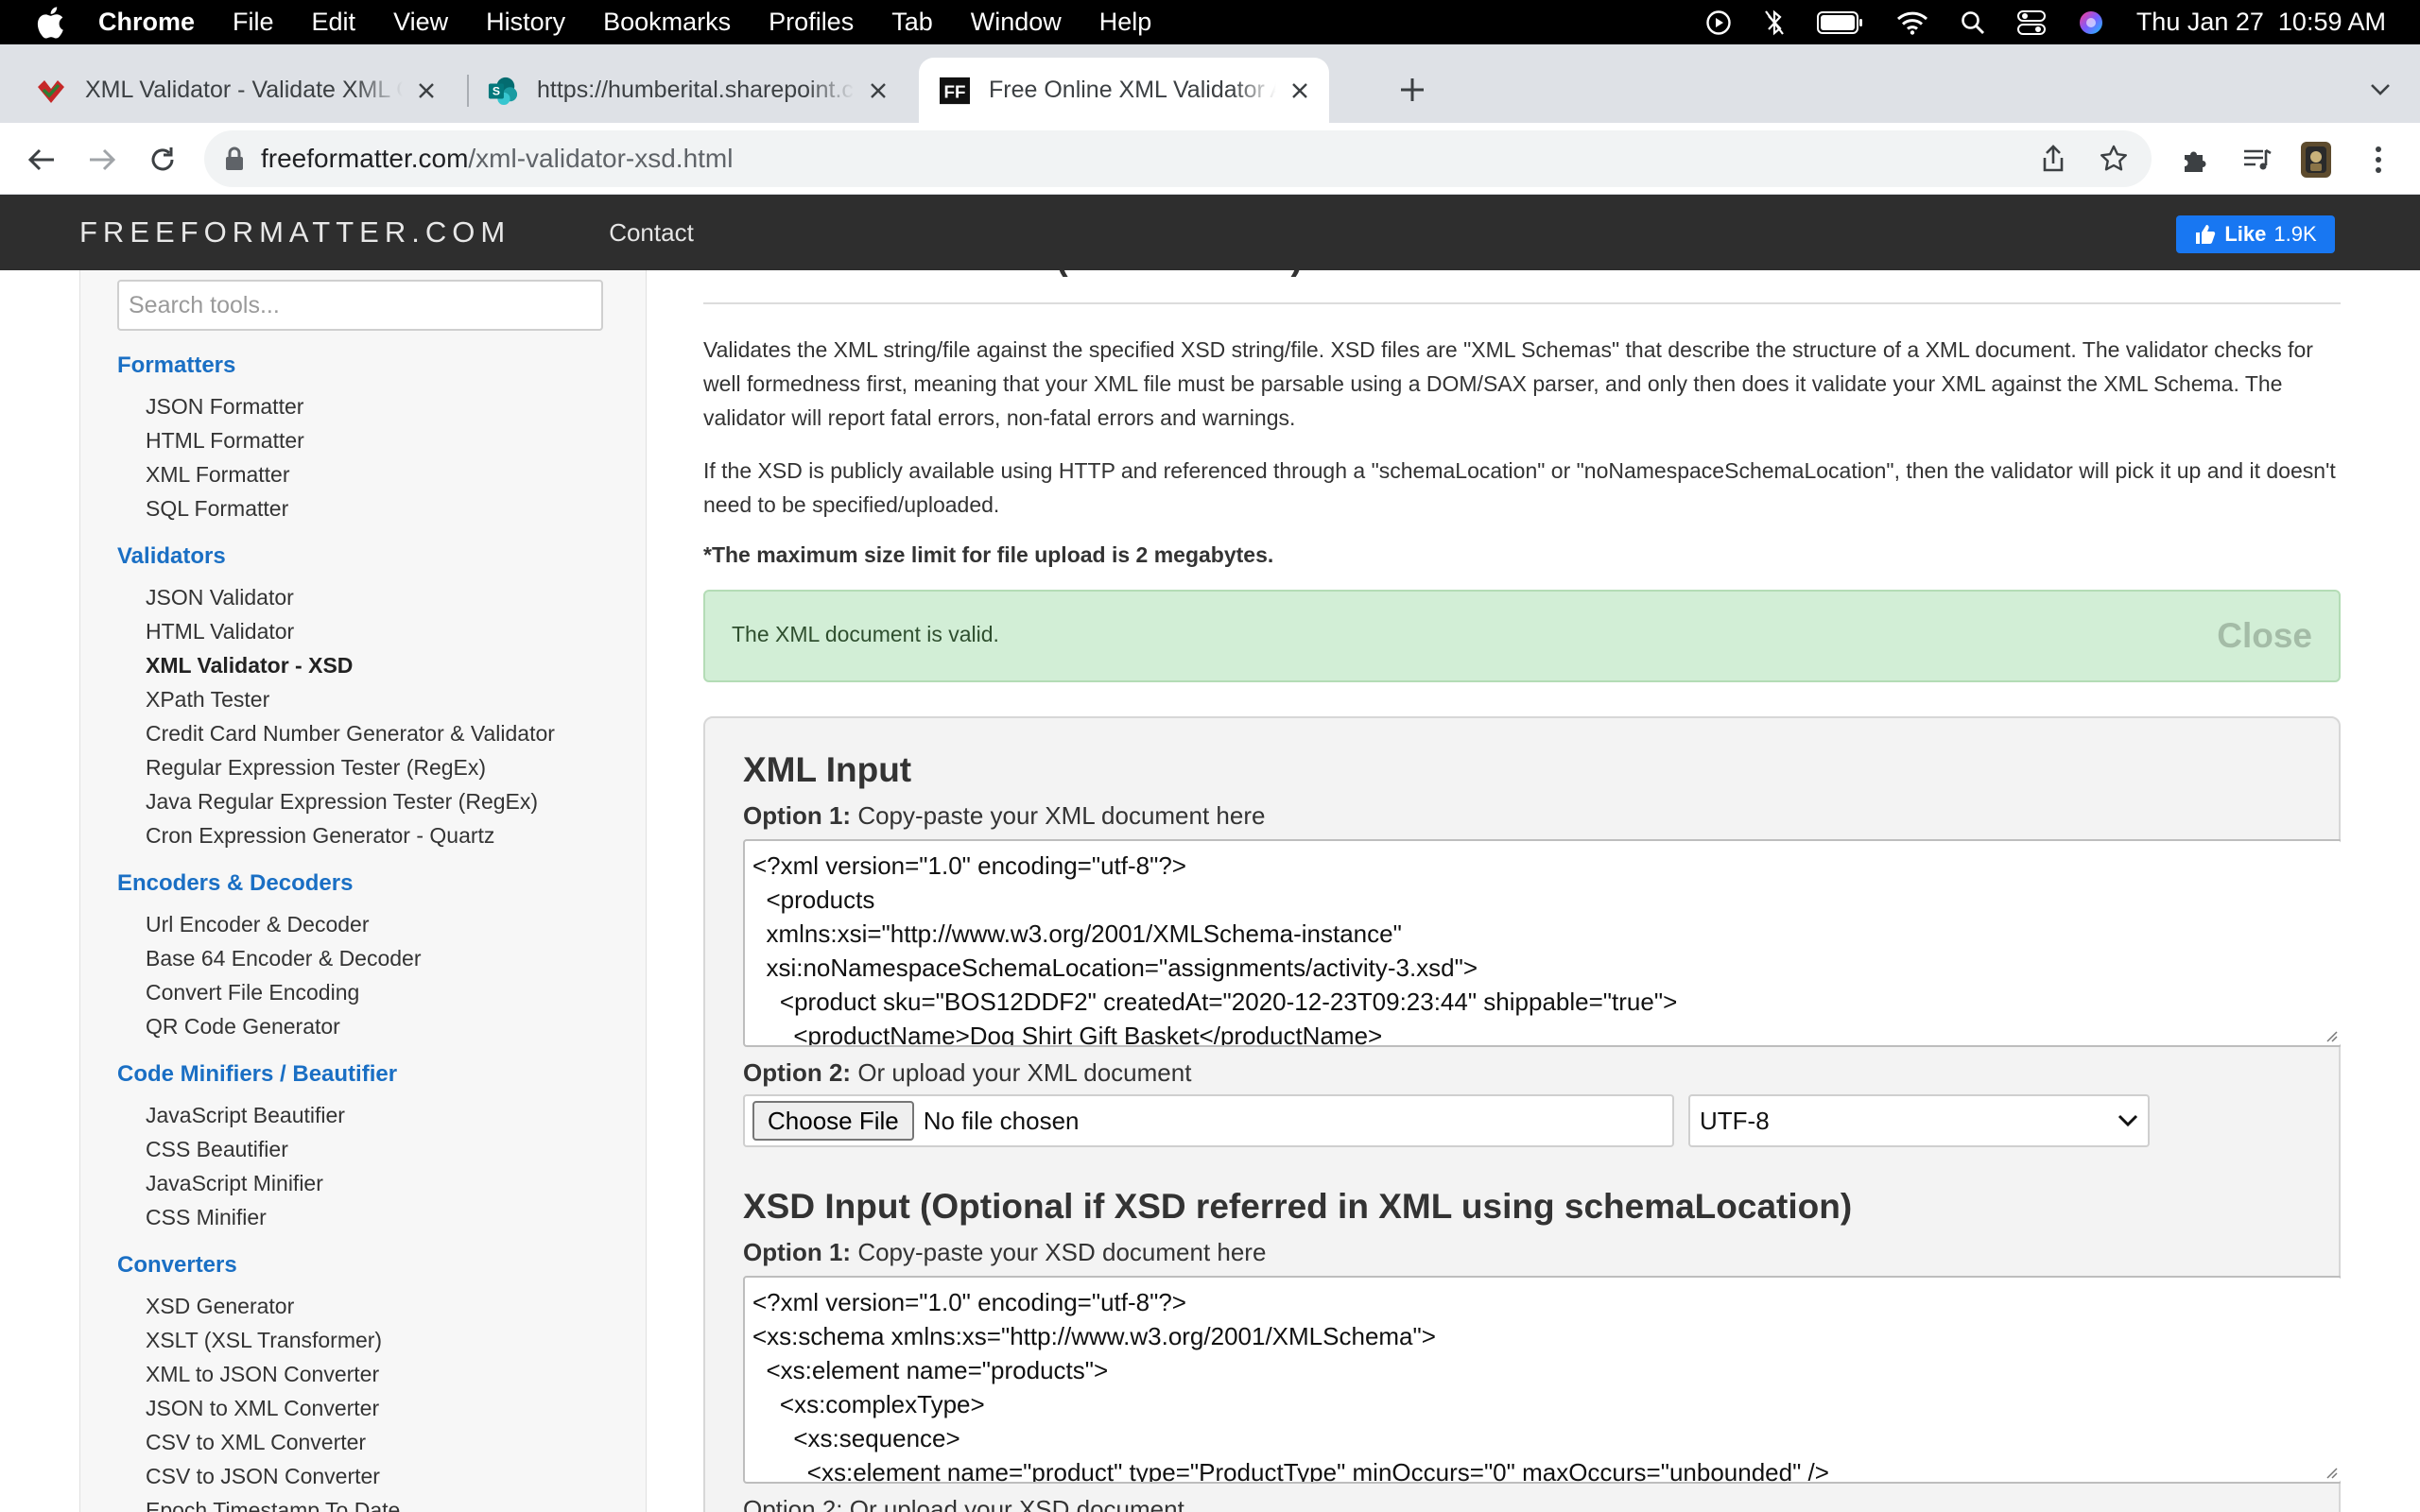  What do you see at coordinates (102, 160) in the screenshot?
I see `forward-arrow-icon` at bounding box center [102, 160].